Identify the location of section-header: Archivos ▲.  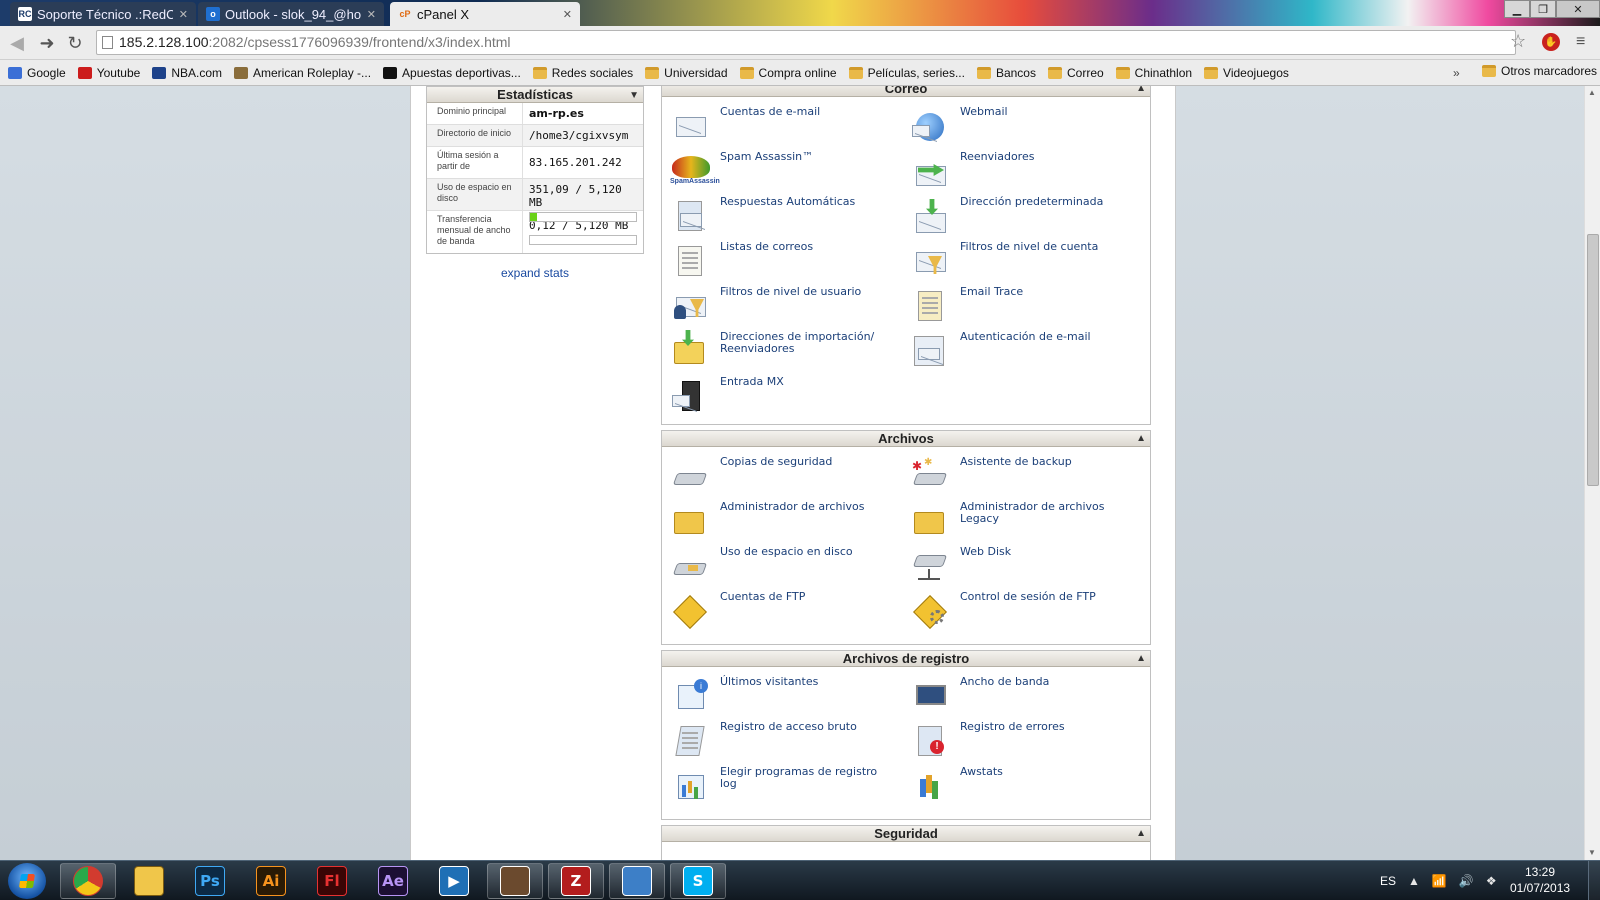
(906, 439).